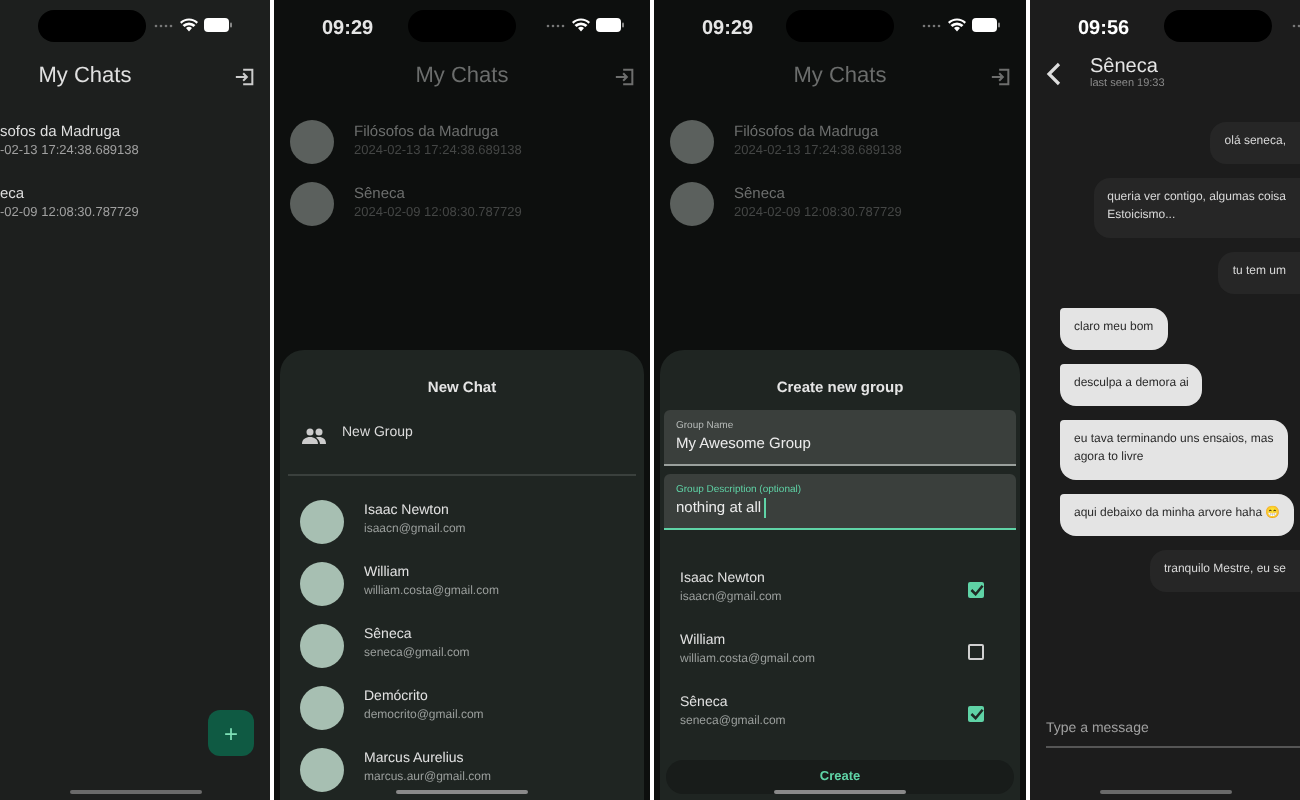 The width and height of the screenshot is (1300, 800). I want to click on add-chat-button: +, so click(231, 733).